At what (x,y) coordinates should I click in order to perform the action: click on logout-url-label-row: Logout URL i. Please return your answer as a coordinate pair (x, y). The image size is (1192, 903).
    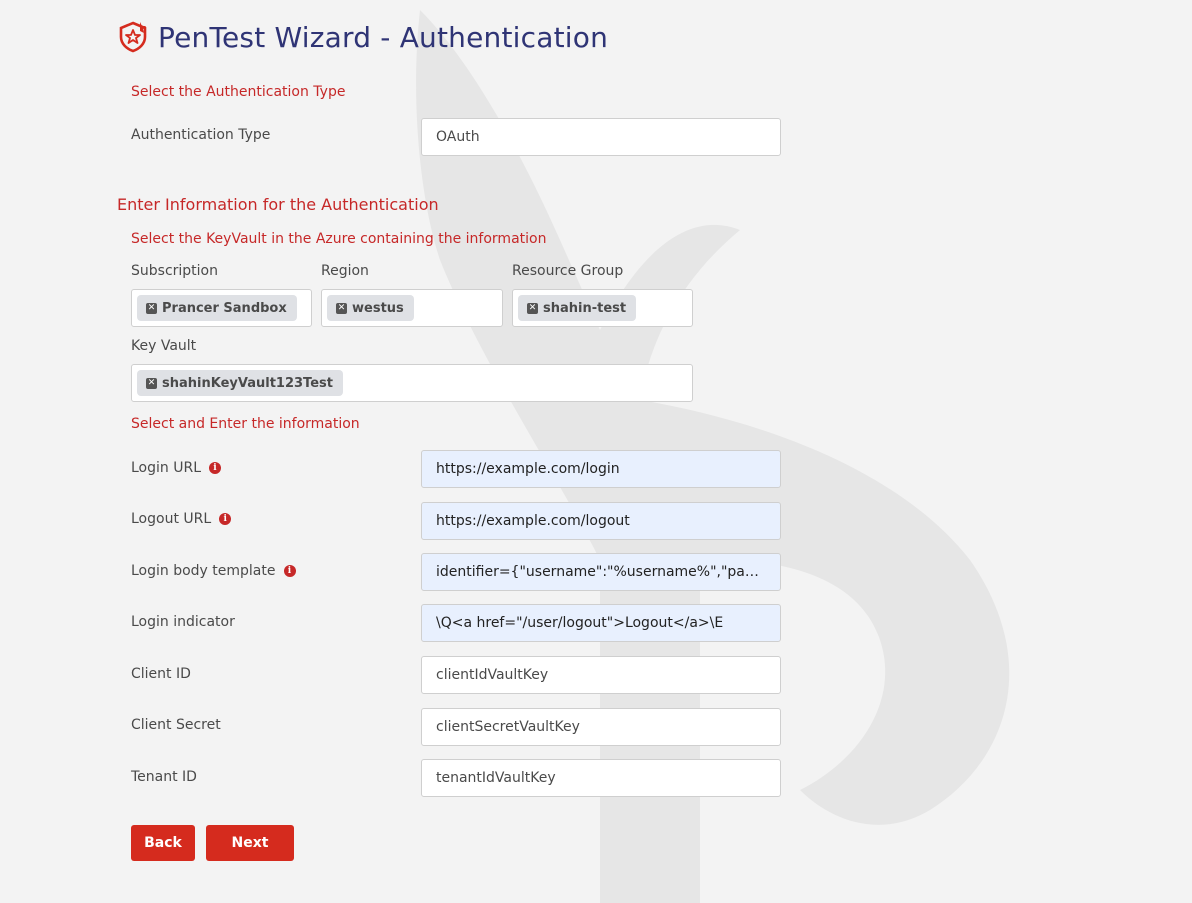
    Looking at the image, I should click on (181, 519).